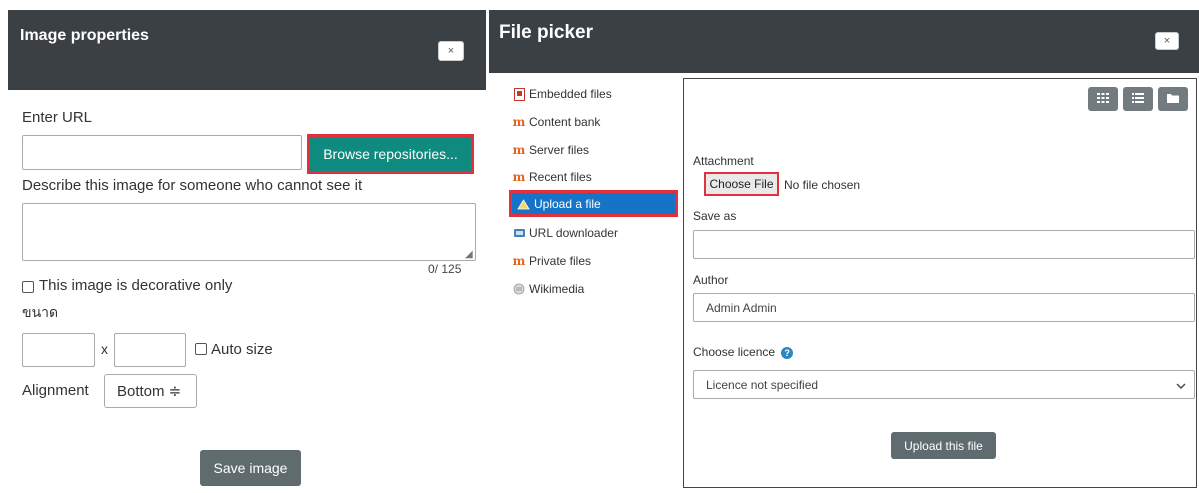 This screenshot has width=1199, height=493. Describe the element at coordinates (944, 244) in the screenshot. I see `save-as-input` at that location.